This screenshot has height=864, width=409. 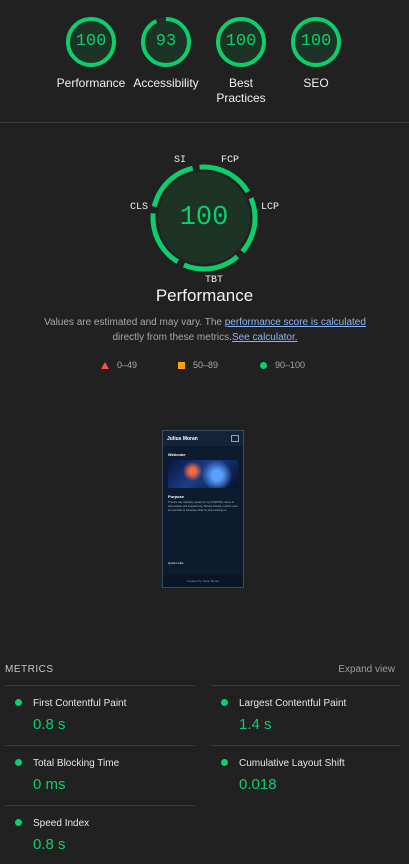 I want to click on legend-average: 50–89, so click(x=198, y=365).